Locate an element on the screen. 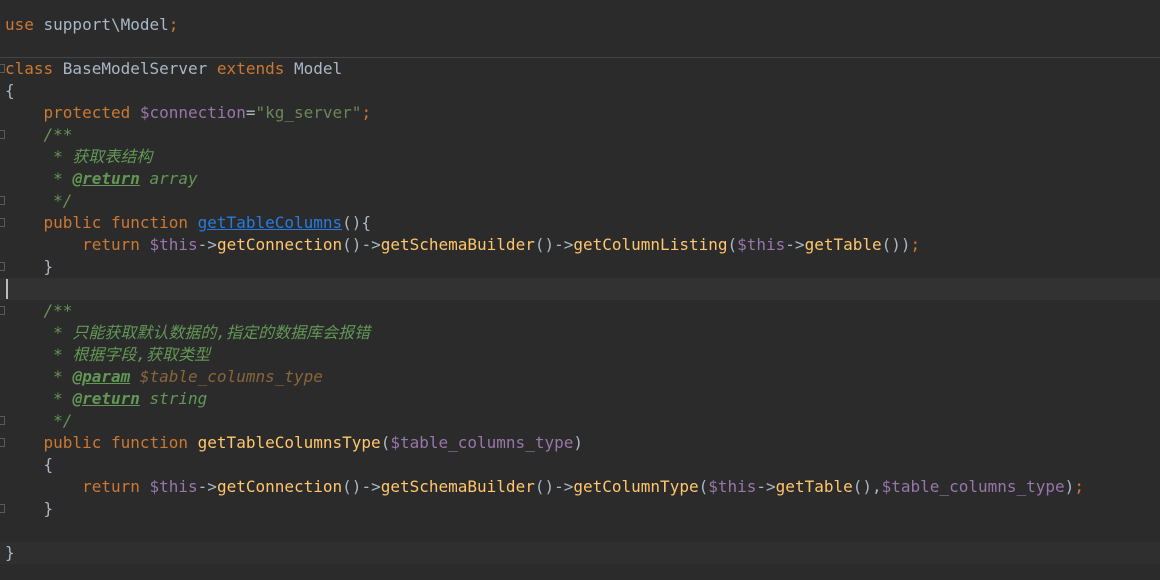 The image size is (1160, 580). code-token: } is located at coordinates (10, 552).